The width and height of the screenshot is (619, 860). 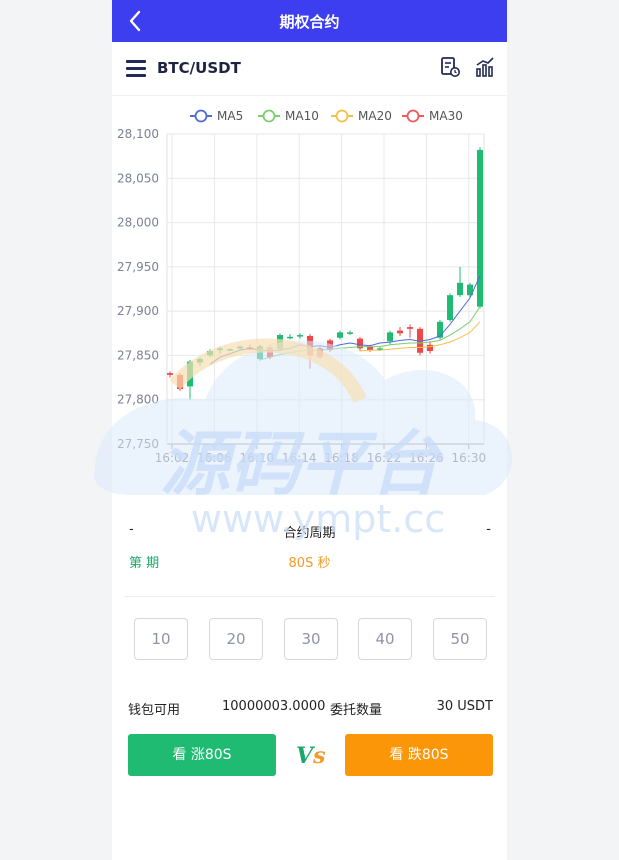 I want to click on legend-marker-ma5, so click(x=201, y=116).